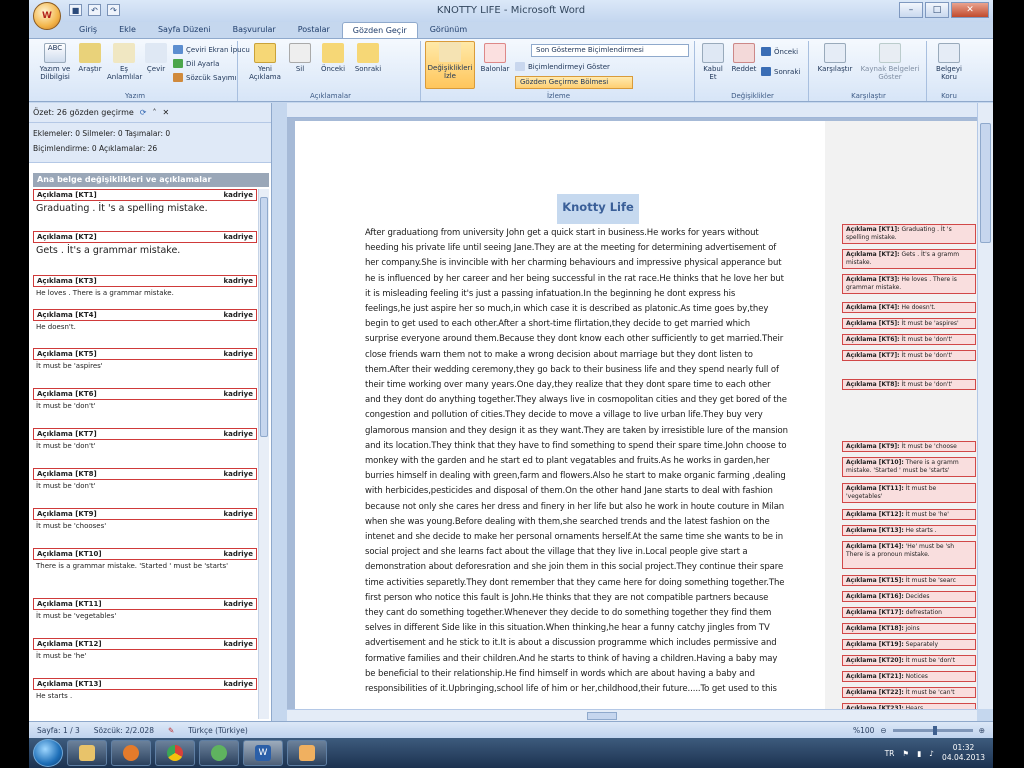  Describe the element at coordinates (909, 692) in the screenshot. I see `comment-balloon: Açıklama [KT22]: İt must be 'can't` at that location.